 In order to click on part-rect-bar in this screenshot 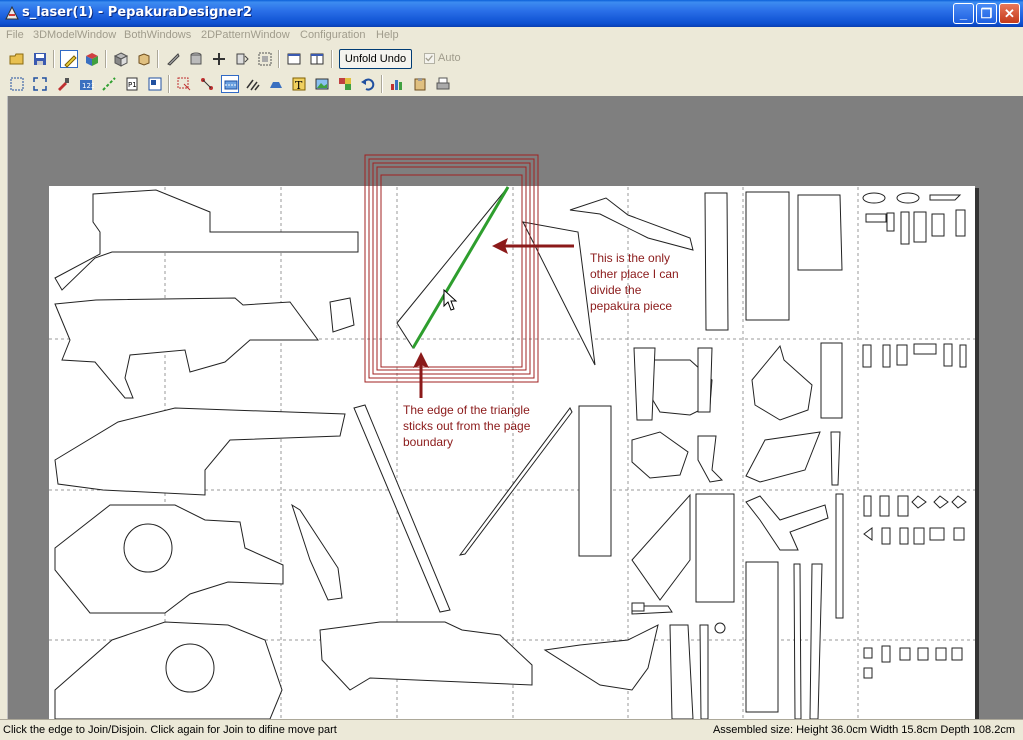, I will do `click(595, 481)`.